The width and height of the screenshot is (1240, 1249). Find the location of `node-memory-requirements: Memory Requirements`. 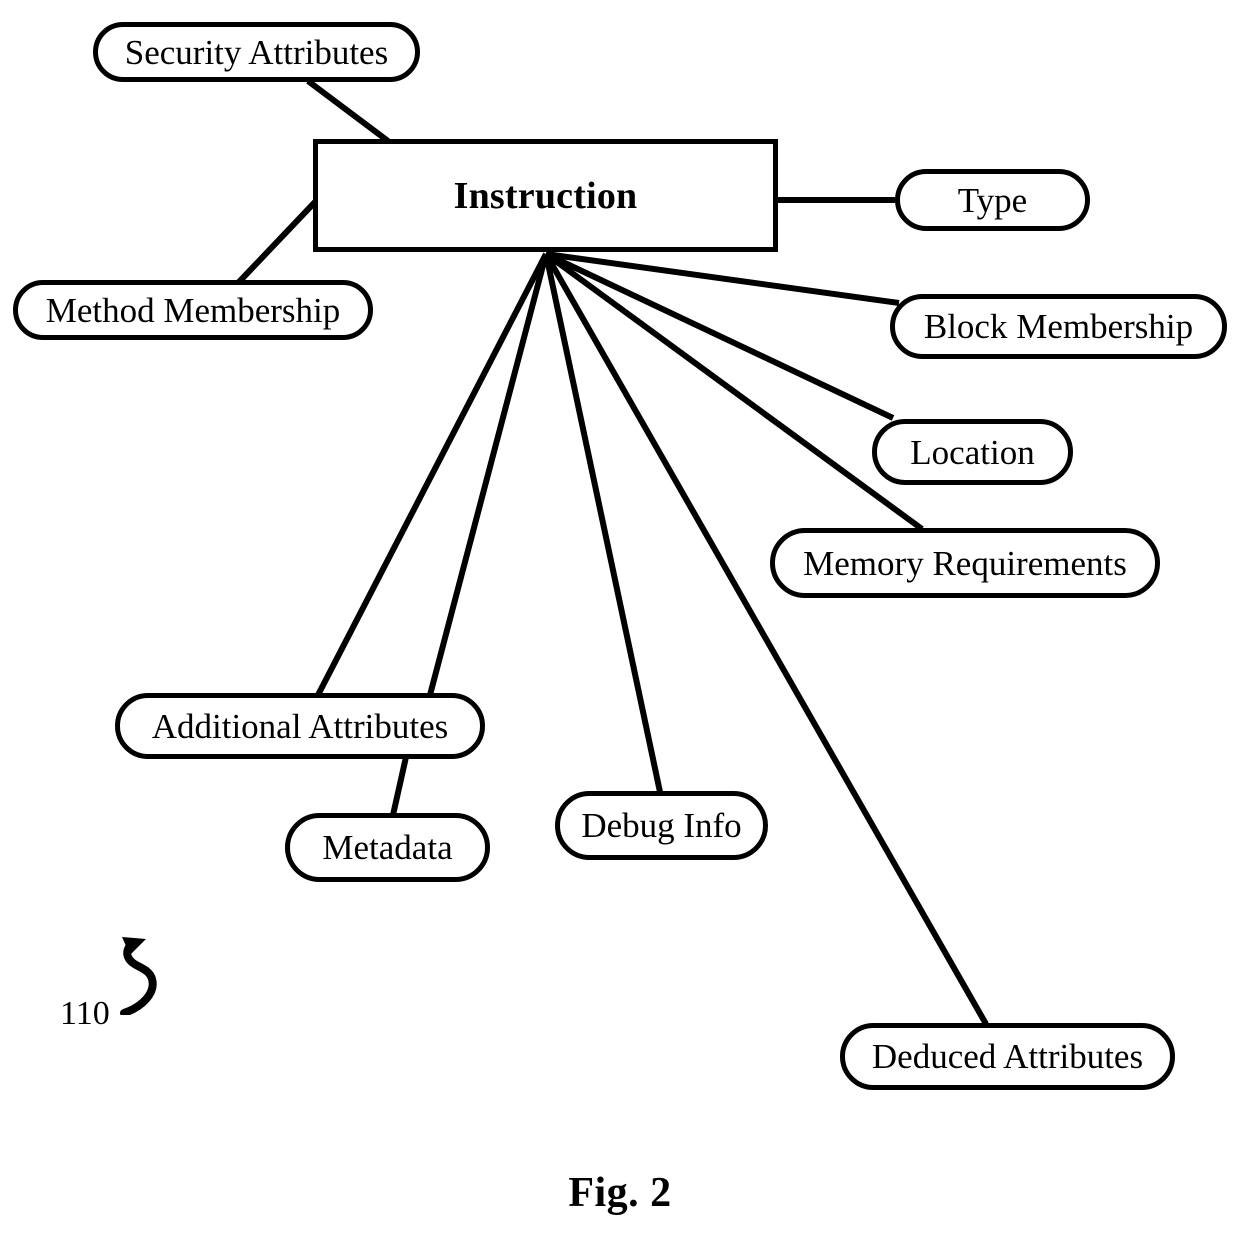

node-memory-requirements: Memory Requirements is located at coordinates (965, 563).